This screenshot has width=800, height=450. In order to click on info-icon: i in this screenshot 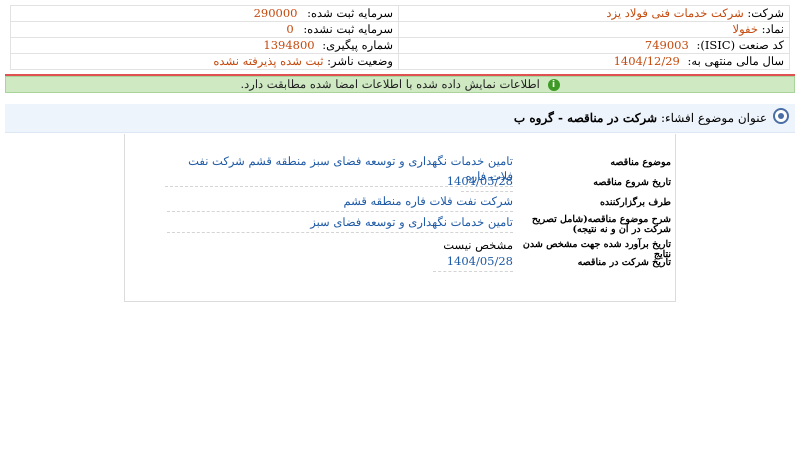, I will do `click(553, 85)`.